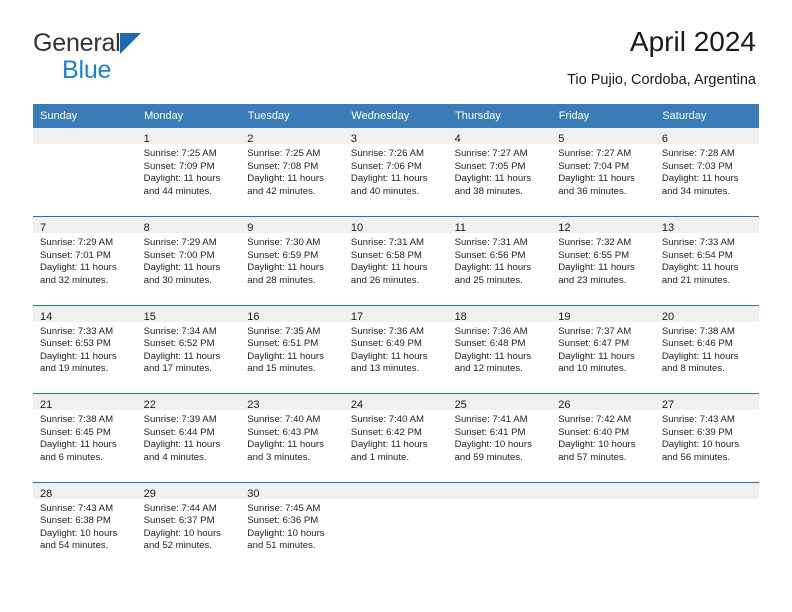 The height and width of the screenshot is (612, 792). Describe the element at coordinates (85, 402) in the screenshot. I see `day-number-strip: 21` at that location.